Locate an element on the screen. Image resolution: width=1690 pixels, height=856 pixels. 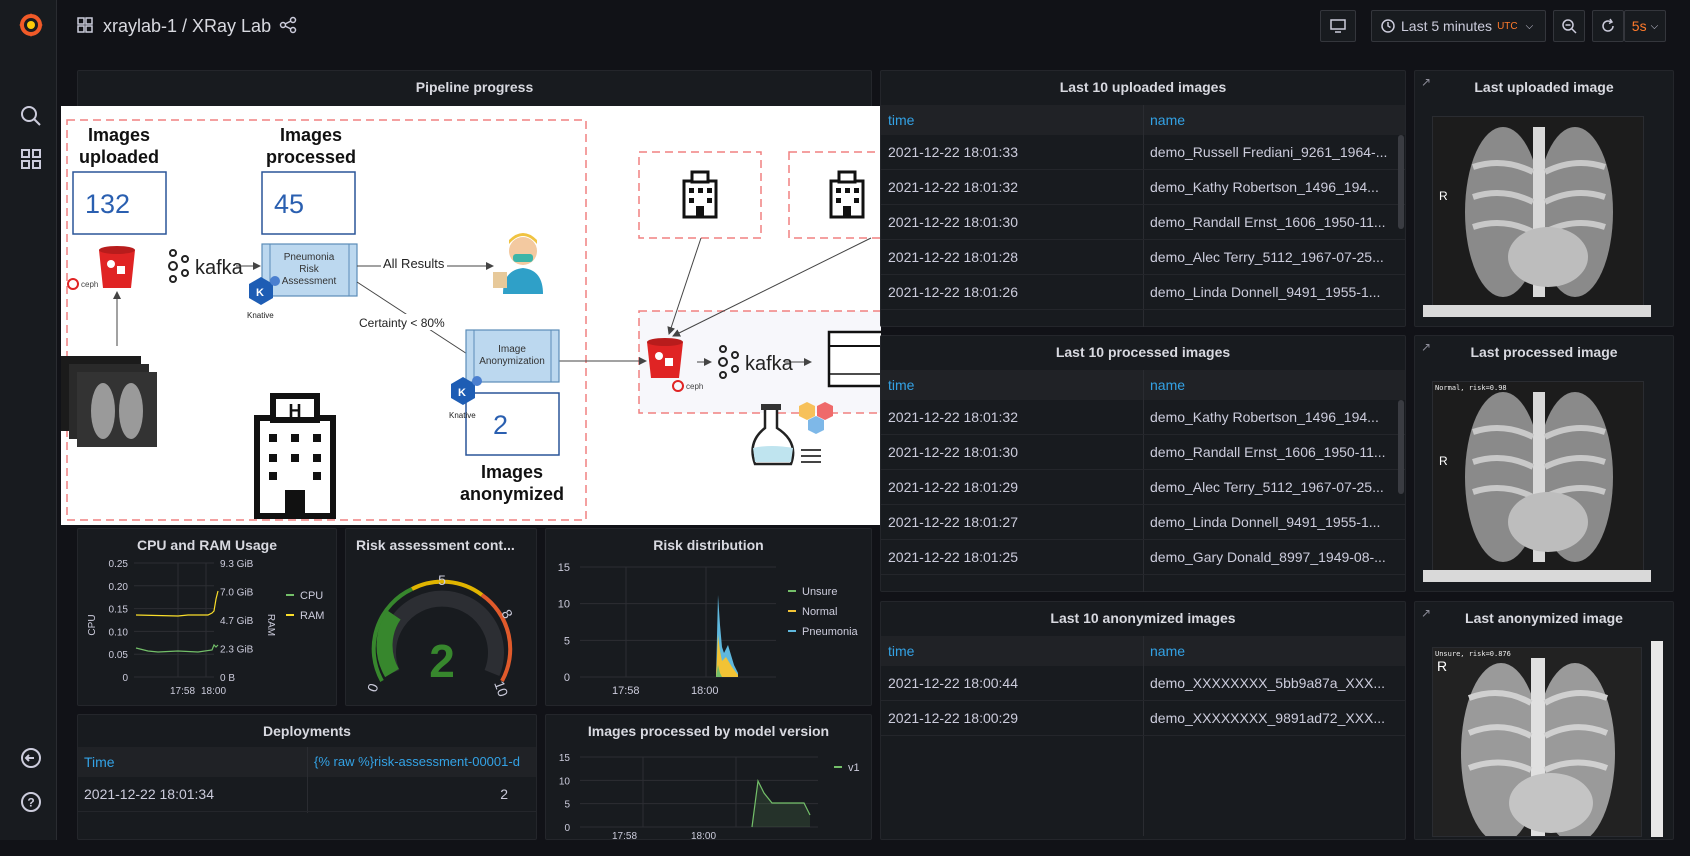
cell-time: 2021-12-22 18:00:44 is located at coordinates (953, 683).